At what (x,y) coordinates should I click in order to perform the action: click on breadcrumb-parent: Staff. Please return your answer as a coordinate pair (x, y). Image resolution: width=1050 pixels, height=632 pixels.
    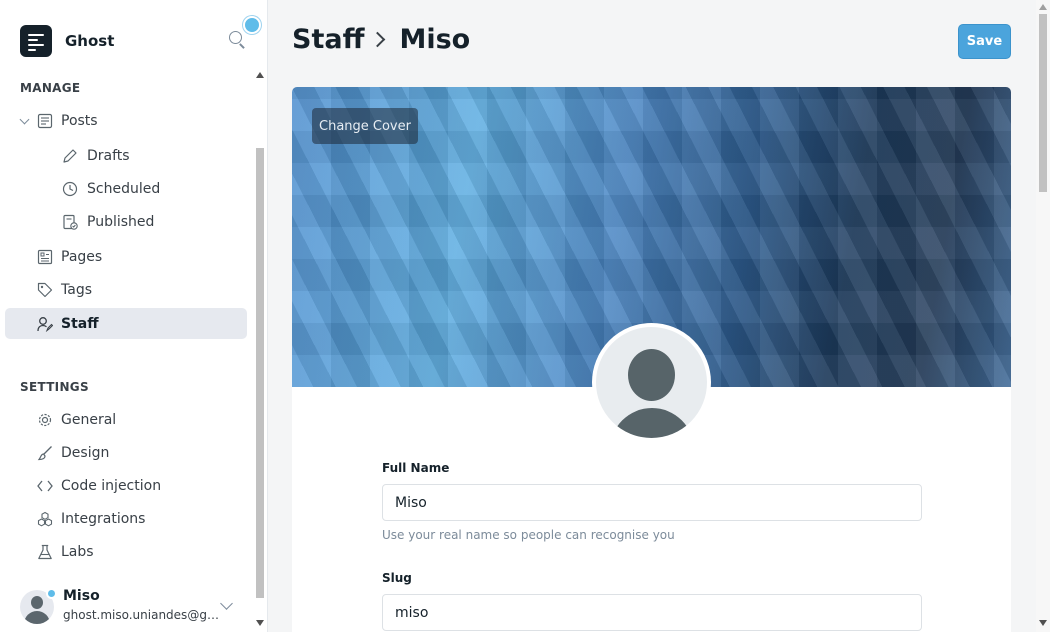
    Looking at the image, I should click on (328, 39).